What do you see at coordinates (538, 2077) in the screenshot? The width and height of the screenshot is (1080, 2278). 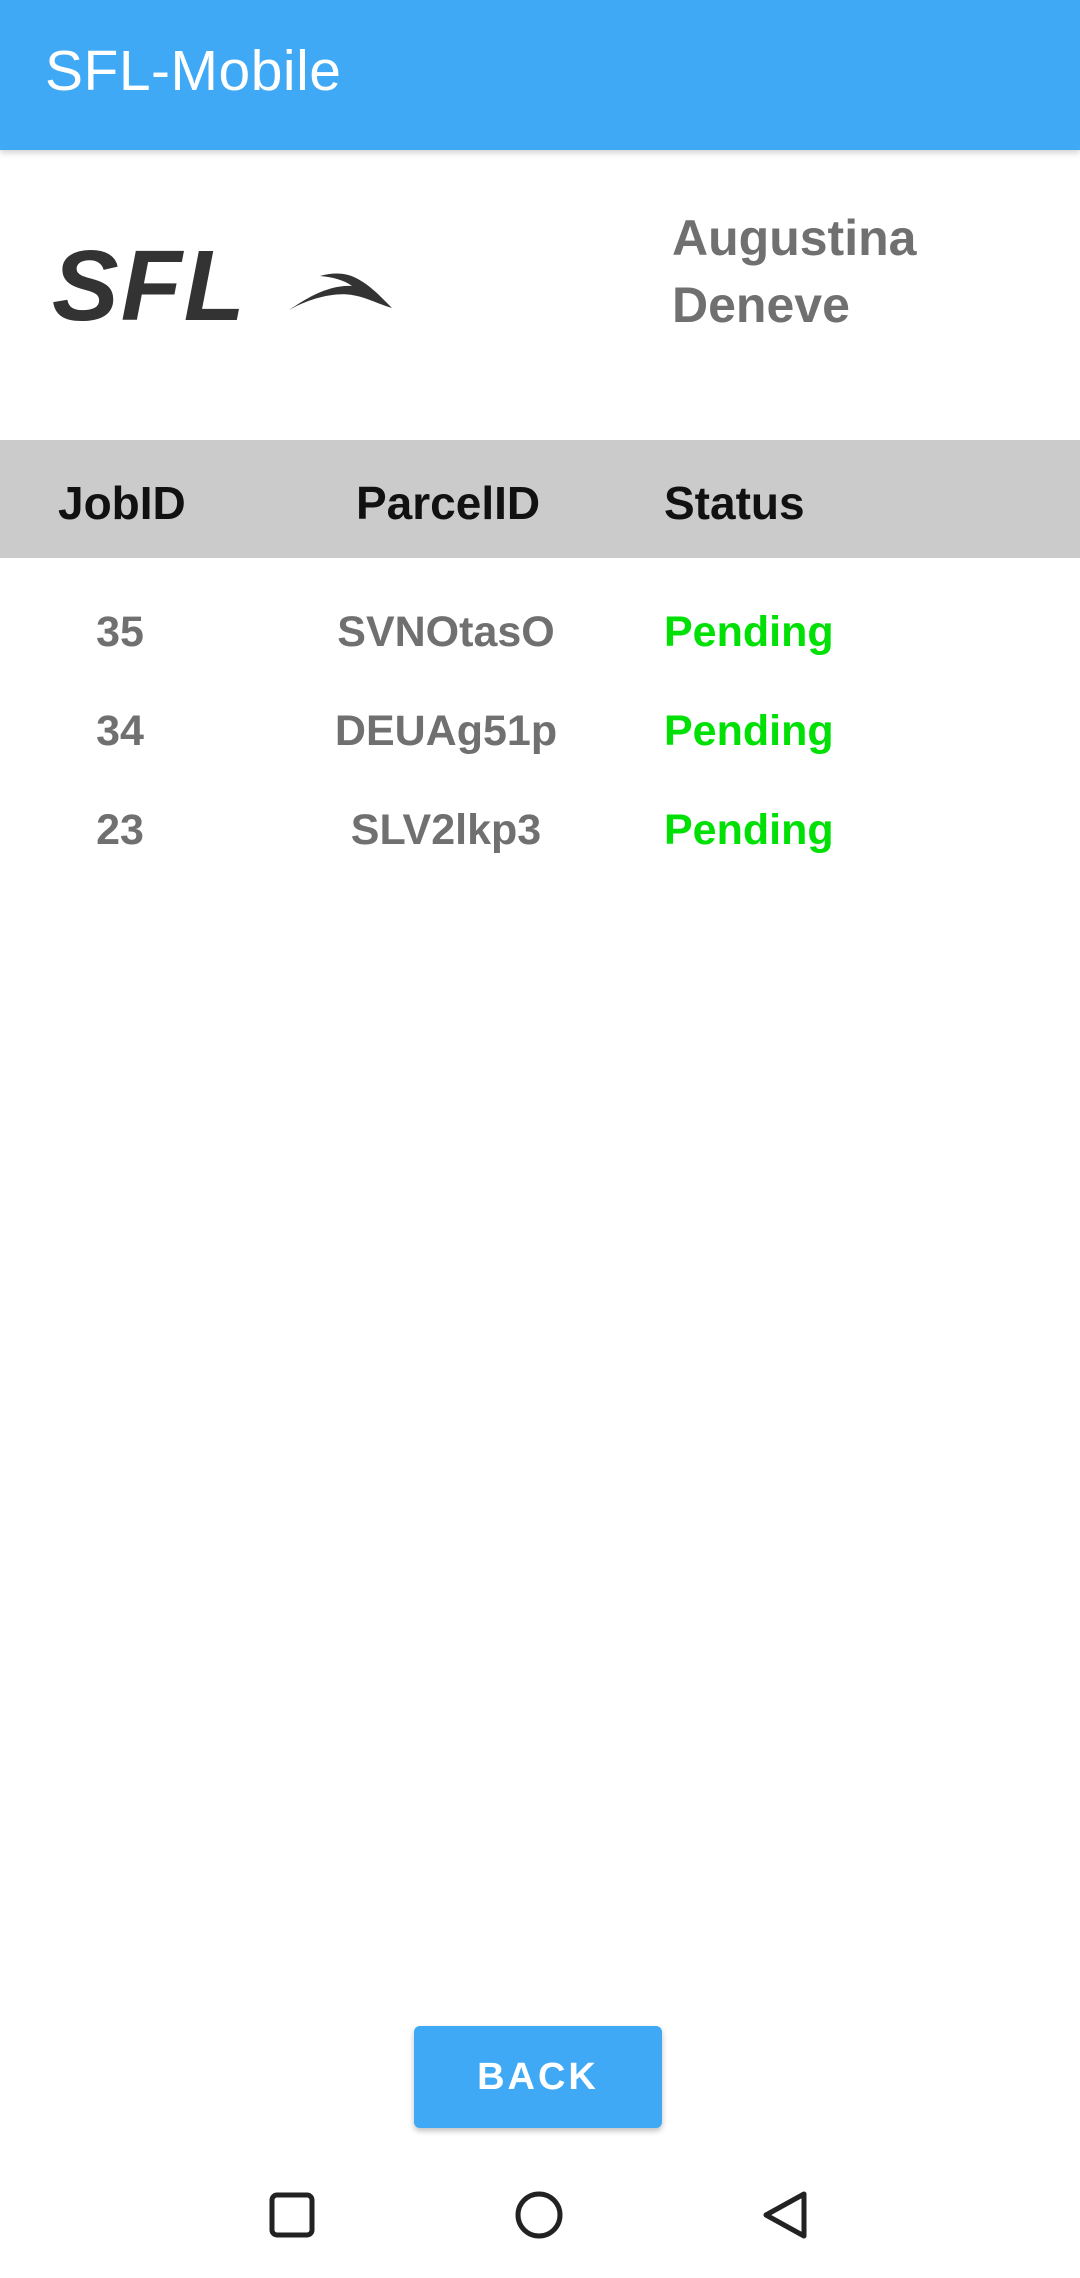 I see `back-button: BACK` at bounding box center [538, 2077].